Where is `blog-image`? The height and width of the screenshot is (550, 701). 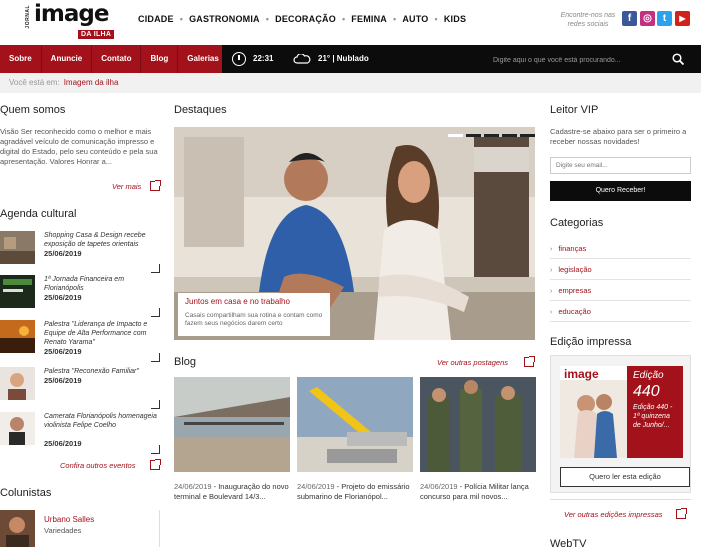
blog-image is located at coordinates (478, 424).